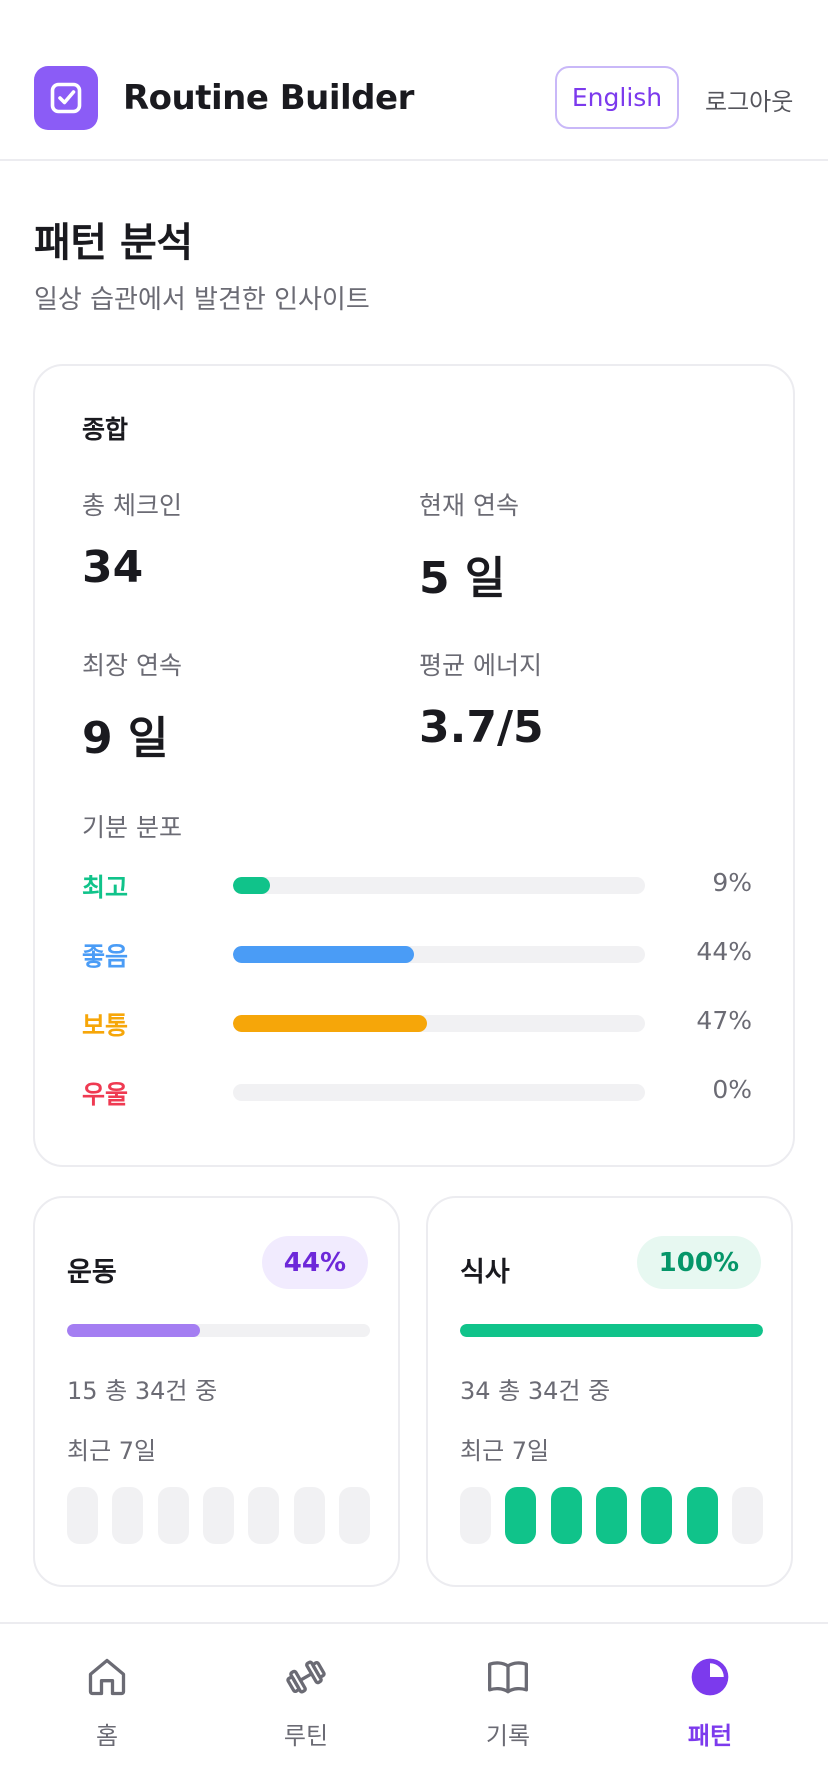 The image size is (828, 1790). What do you see at coordinates (314, 1262) in the screenshot?
I see `habit-percent-badge: 44%` at bounding box center [314, 1262].